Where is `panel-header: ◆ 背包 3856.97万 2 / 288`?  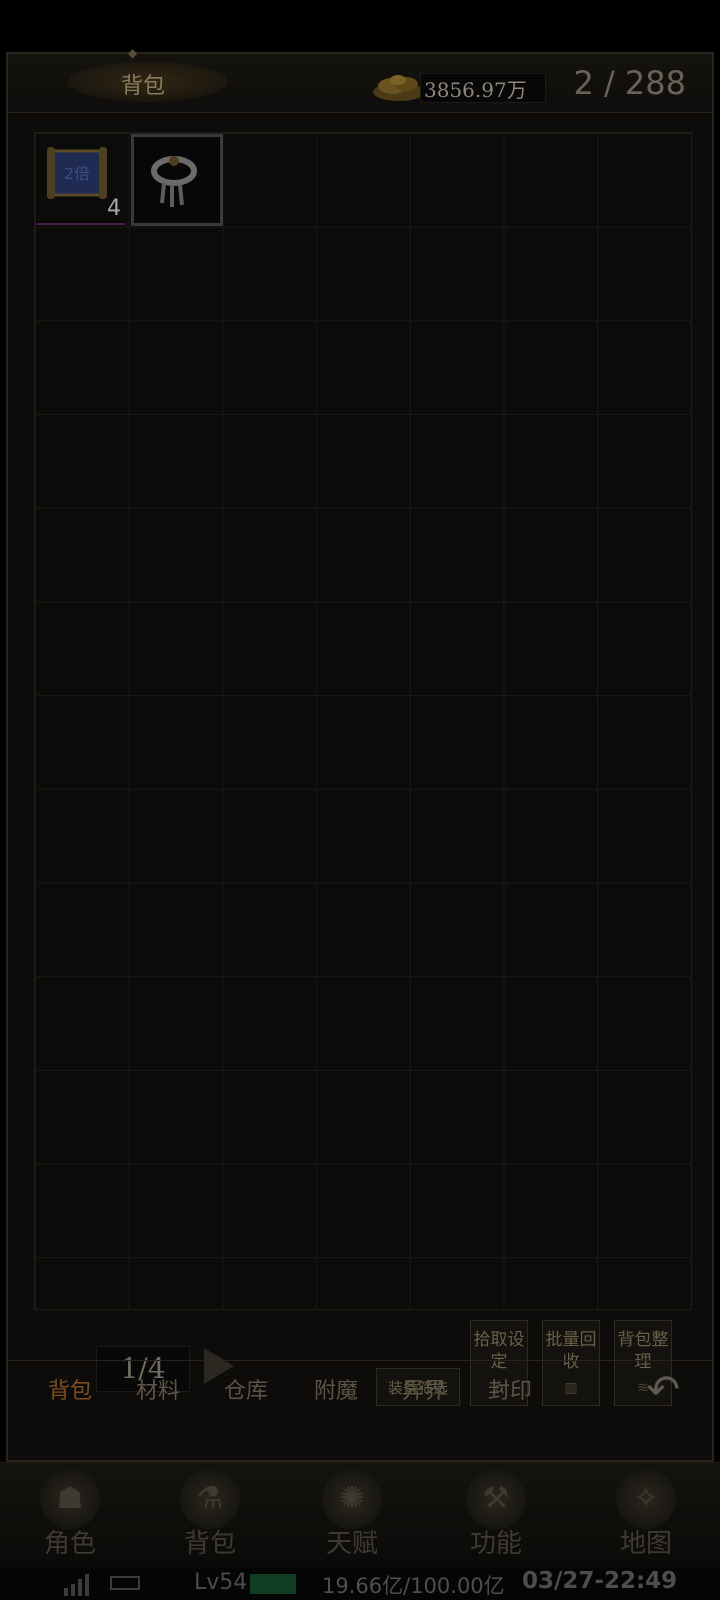
panel-header: ◆ 背包 3856.97万 2 / 288 is located at coordinates (360, 79).